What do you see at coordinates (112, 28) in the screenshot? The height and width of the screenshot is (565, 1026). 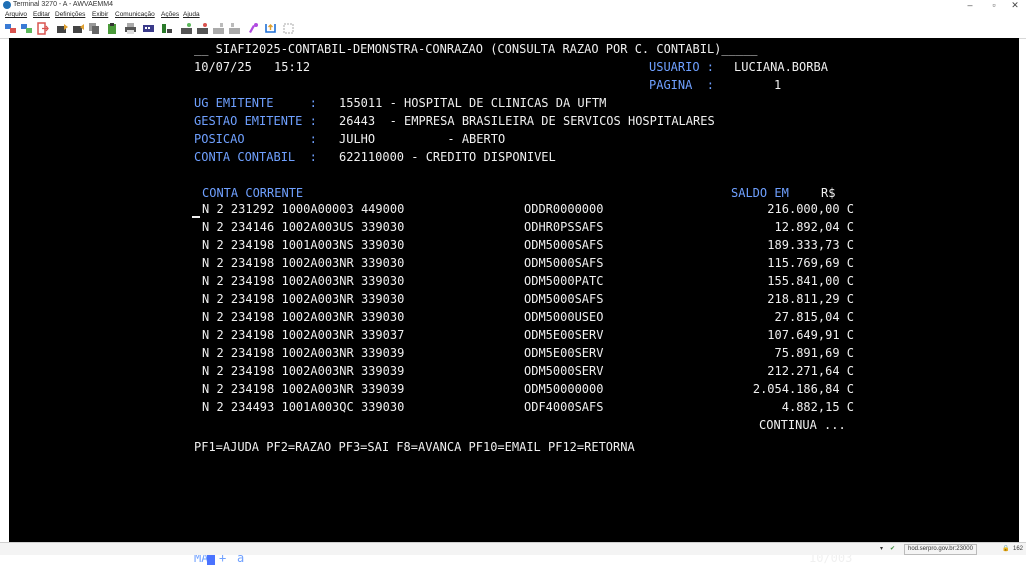 I see `paste-icon` at bounding box center [112, 28].